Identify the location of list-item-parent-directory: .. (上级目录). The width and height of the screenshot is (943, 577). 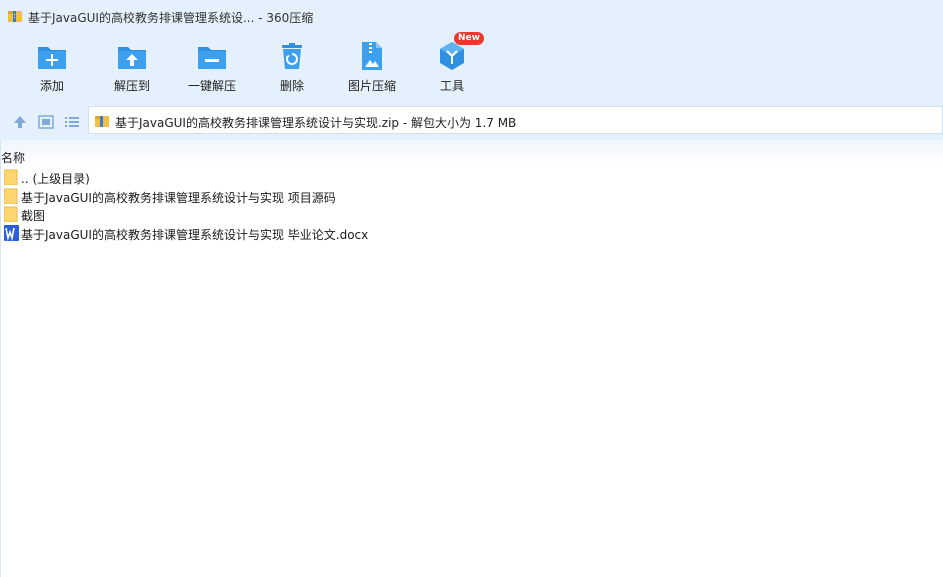
(471, 177).